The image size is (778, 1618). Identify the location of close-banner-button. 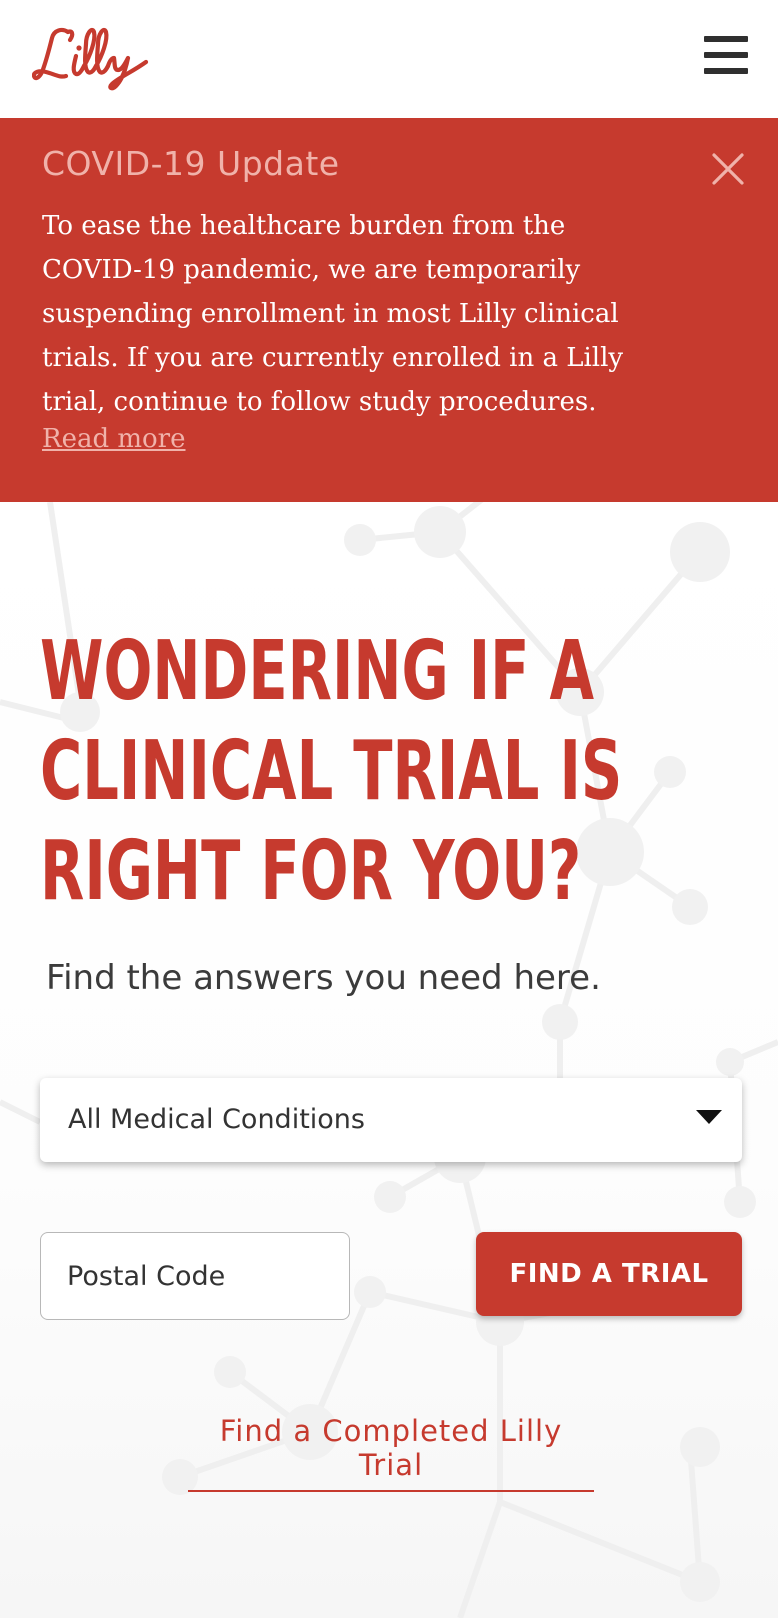
(728, 169).